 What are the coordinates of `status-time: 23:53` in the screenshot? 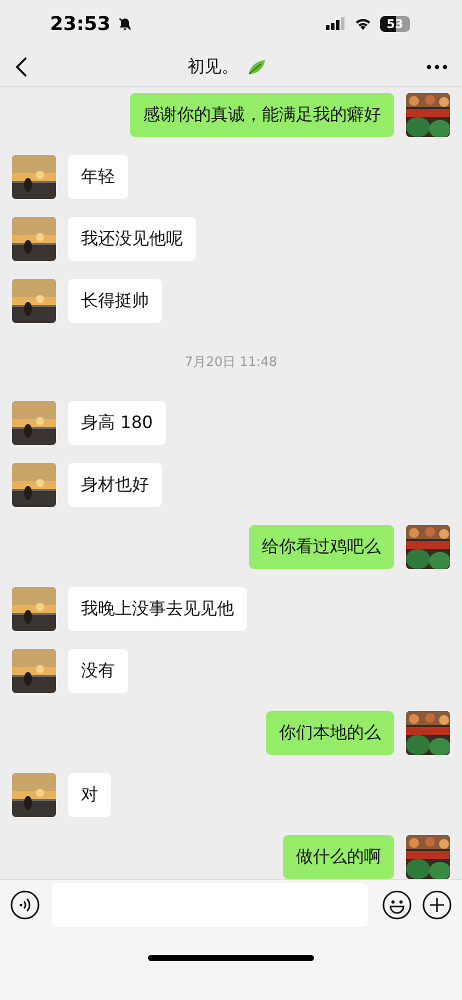 It's located at (80, 23).